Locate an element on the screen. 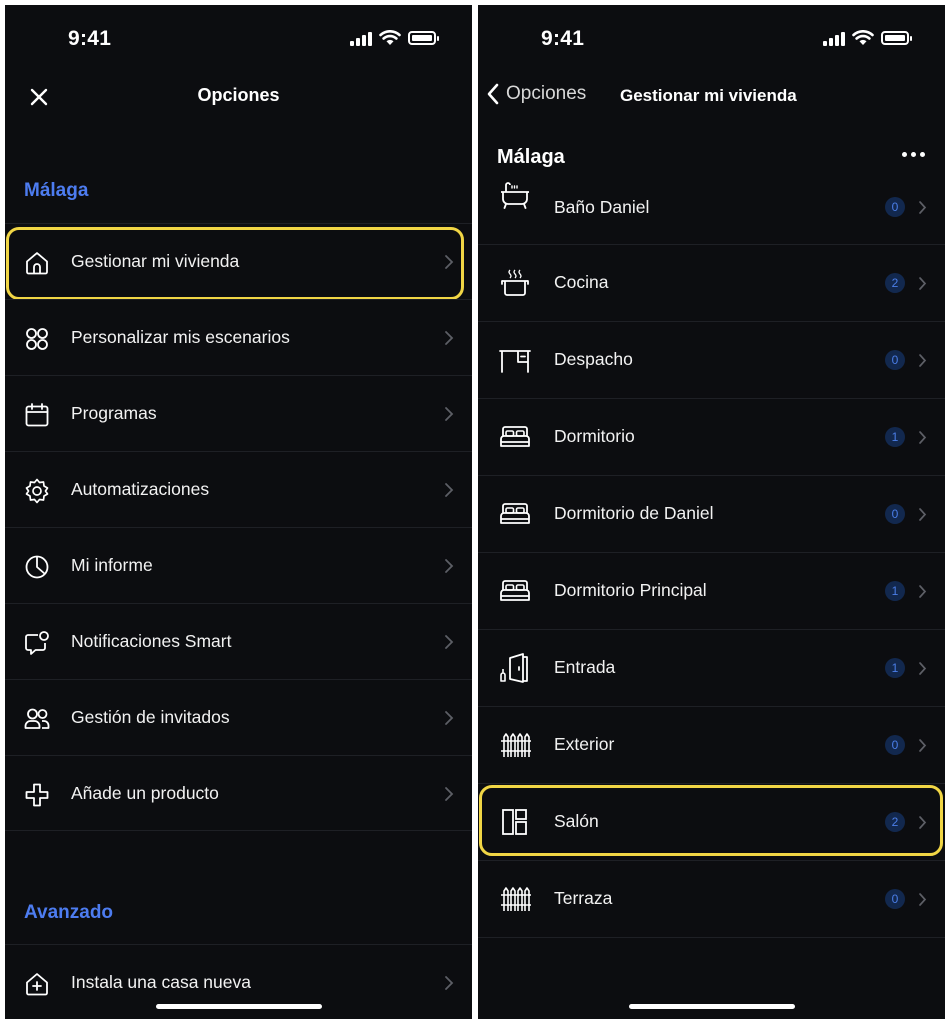  gear-icon is located at coordinates (37, 491).